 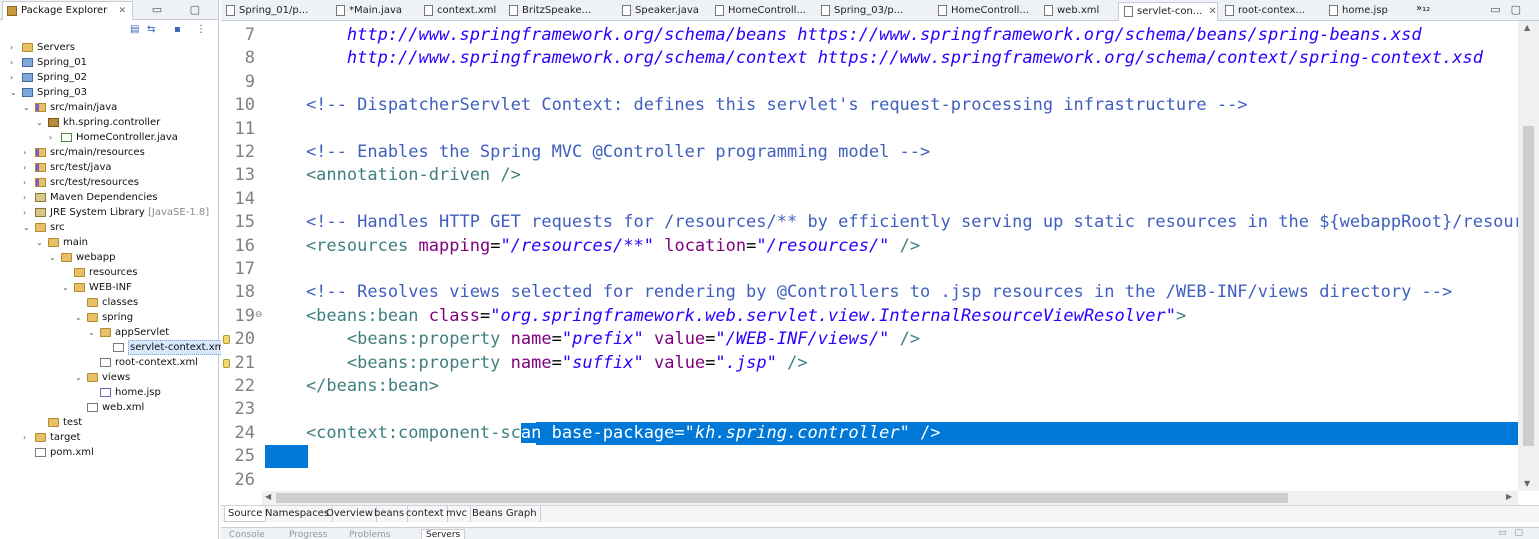 I want to click on code-line: </beans:bean>, so click(x=352, y=386).